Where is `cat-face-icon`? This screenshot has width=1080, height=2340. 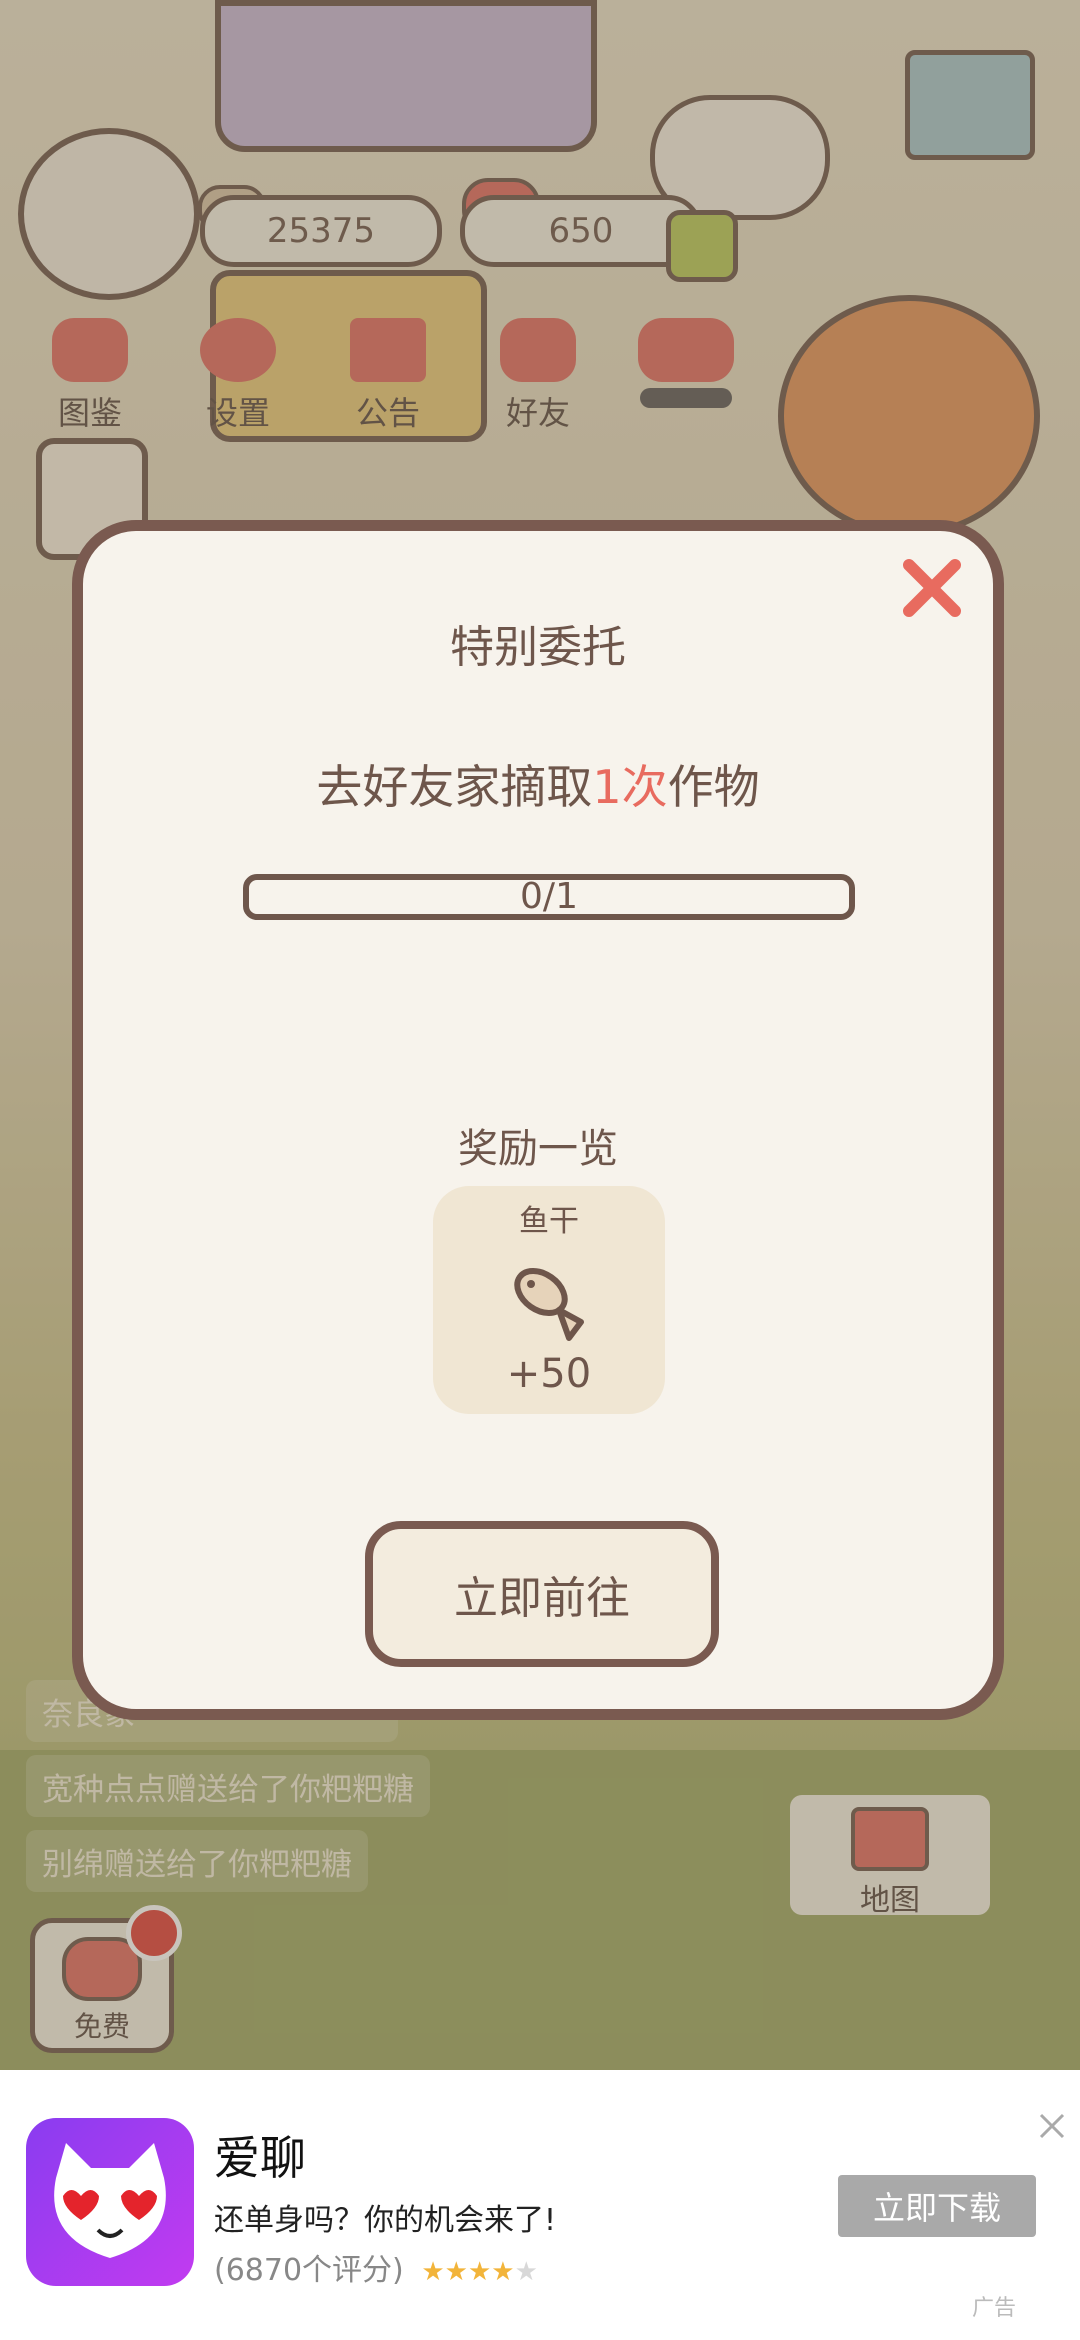 cat-face-icon is located at coordinates (110, 2200).